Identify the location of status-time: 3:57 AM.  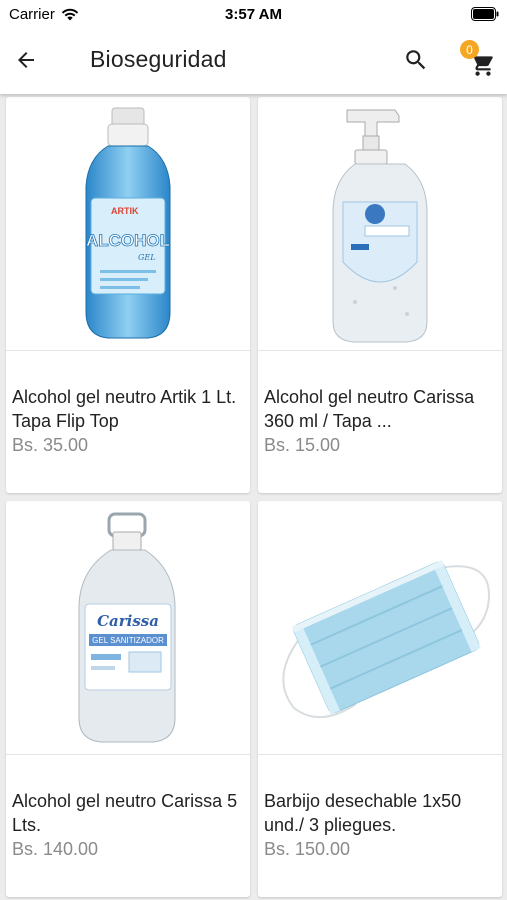
(253, 14).